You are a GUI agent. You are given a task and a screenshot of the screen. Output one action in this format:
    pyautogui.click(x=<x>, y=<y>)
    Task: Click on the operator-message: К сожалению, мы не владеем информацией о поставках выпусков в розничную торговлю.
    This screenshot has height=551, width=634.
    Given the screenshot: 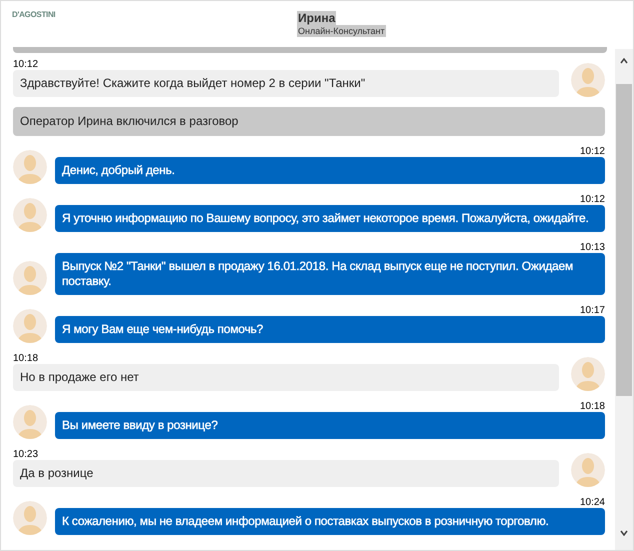 What is the action you would take?
    pyautogui.click(x=330, y=521)
    